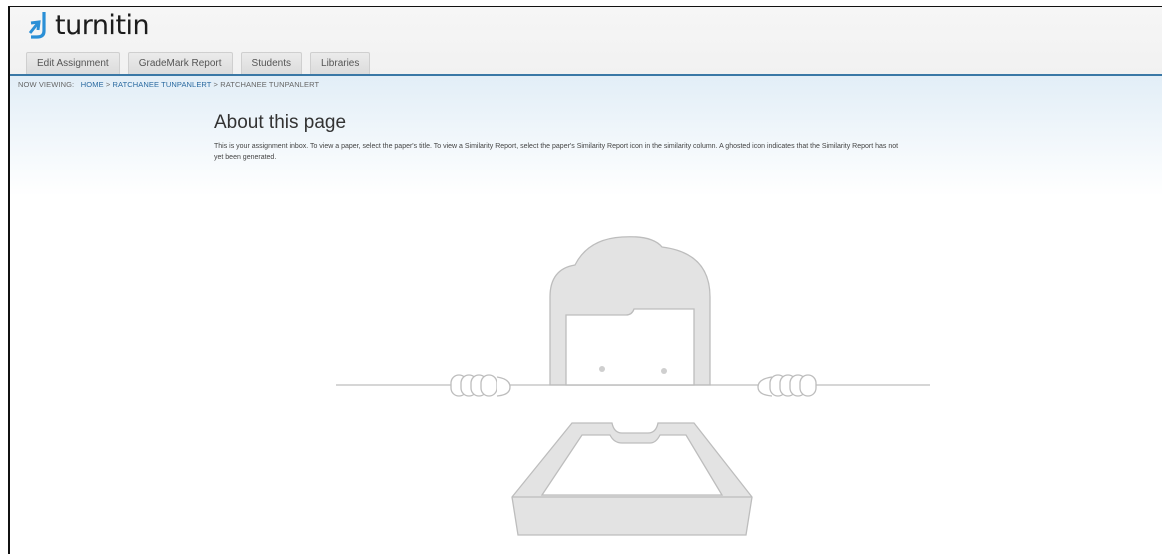  Describe the element at coordinates (102, 25) in the screenshot. I see `brand-name: turnitin™` at that location.